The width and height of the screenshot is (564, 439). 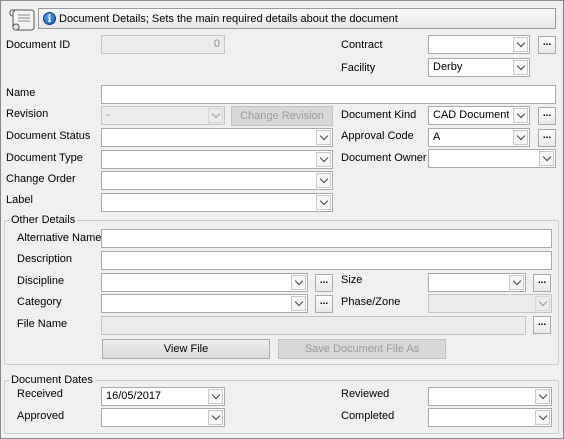 What do you see at coordinates (108, 115) in the screenshot?
I see `revision-value: -` at bounding box center [108, 115].